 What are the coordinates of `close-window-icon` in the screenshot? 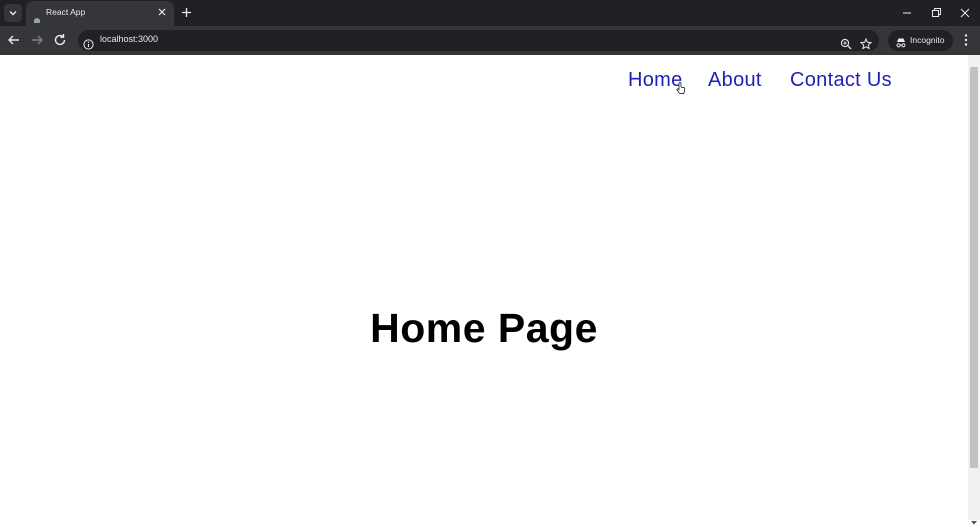 It's located at (965, 13).